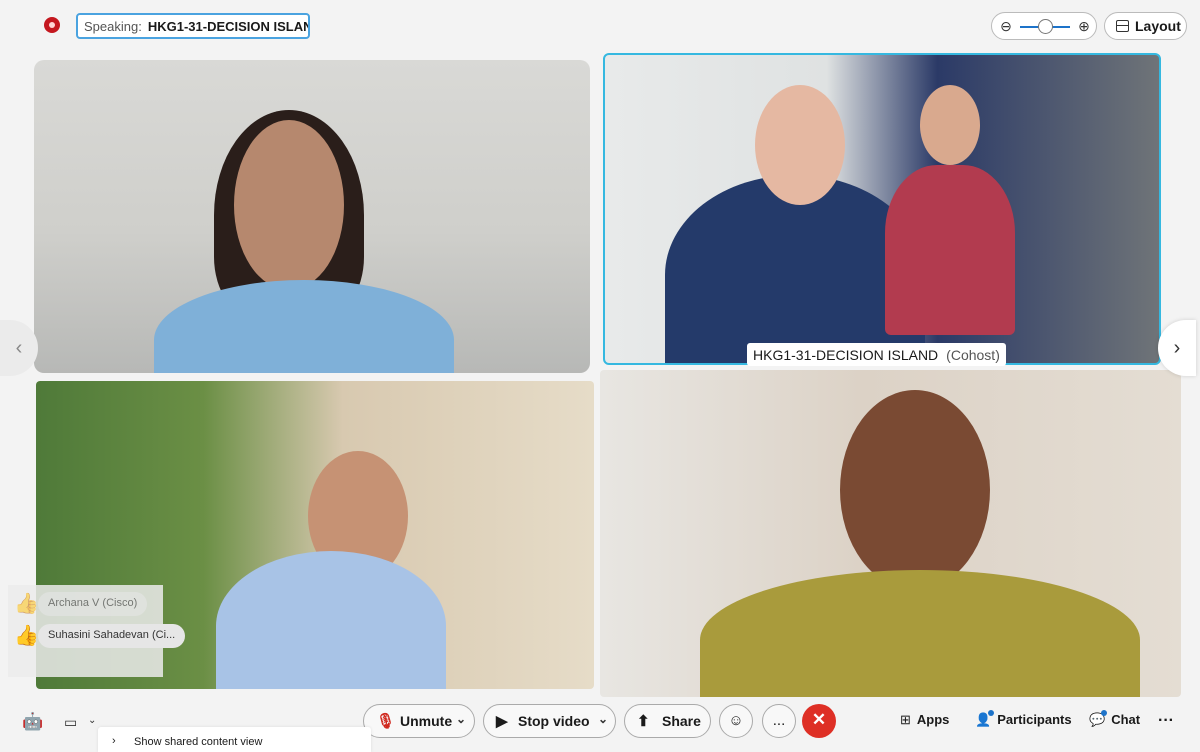  What do you see at coordinates (681, 721) in the screenshot?
I see `share-label: Share` at bounding box center [681, 721].